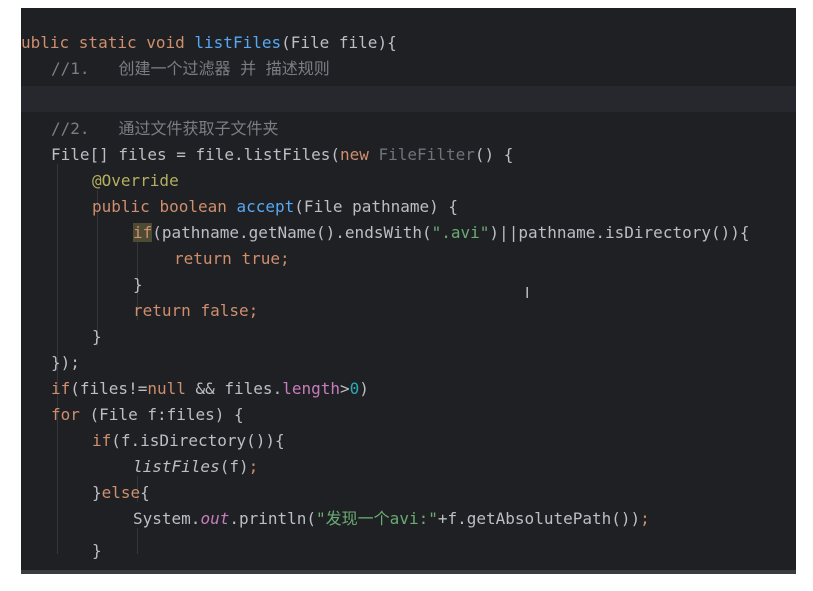 This screenshot has height=591, width=813. Describe the element at coordinates (311, 388) in the screenshot. I see `code-token: length` at that location.